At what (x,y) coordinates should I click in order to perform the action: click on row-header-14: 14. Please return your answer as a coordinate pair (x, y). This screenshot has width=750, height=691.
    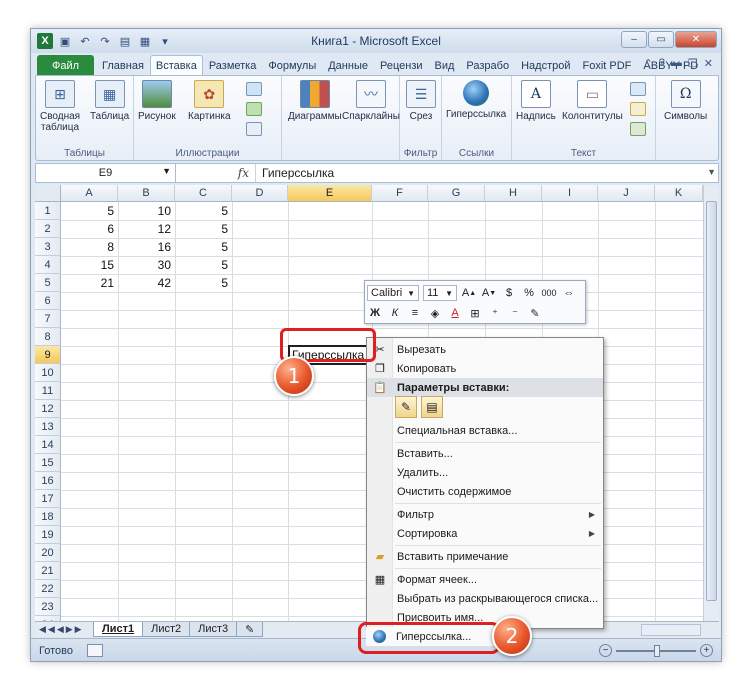
    Looking at the image, I should click on (48, 445).